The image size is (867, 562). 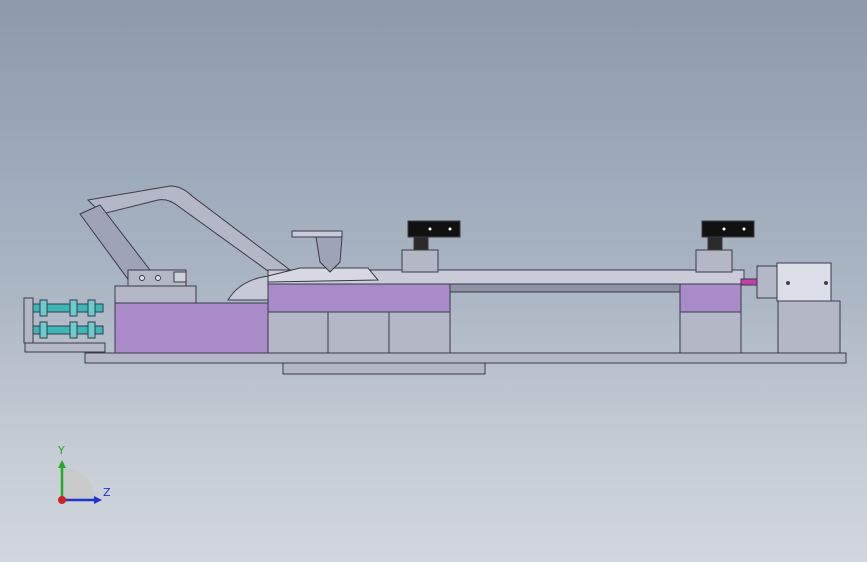 I want to click on nozzle-cap, so click(x=317, y=234).